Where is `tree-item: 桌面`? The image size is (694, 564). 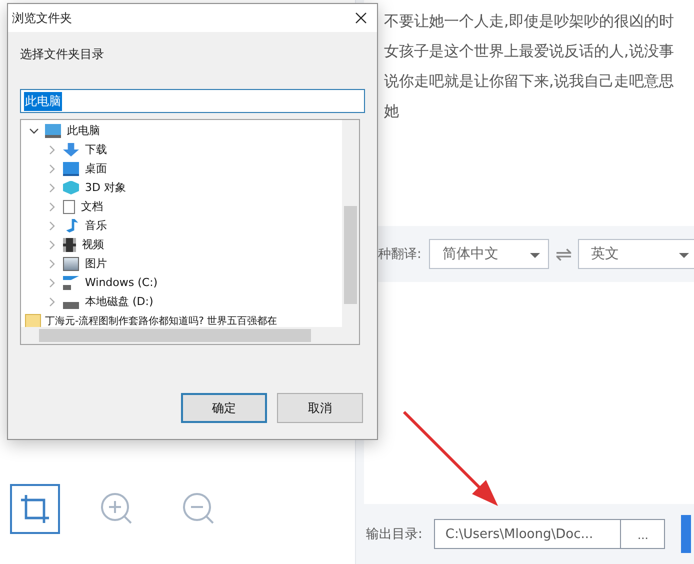 tree-item: 桌面 is located at coordinates (181, 168).